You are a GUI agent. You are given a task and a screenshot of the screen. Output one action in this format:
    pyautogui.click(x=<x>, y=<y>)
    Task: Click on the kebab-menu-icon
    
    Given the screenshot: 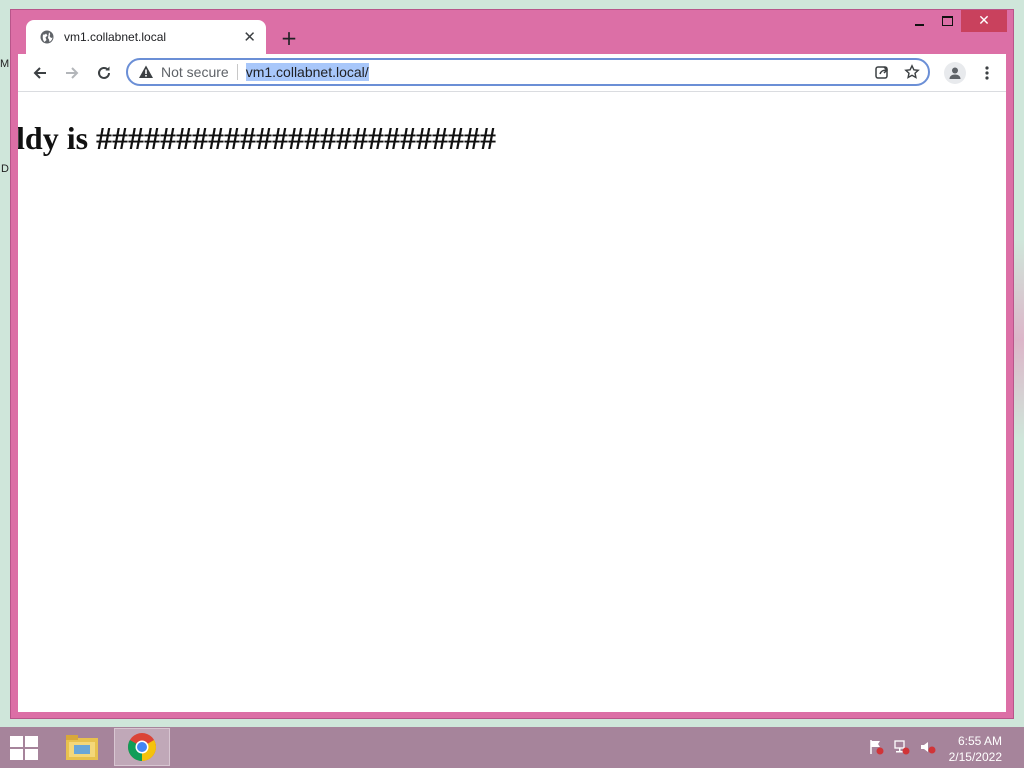 What is the action you would take?
    pyautogui.click(x=987, y=73)
    